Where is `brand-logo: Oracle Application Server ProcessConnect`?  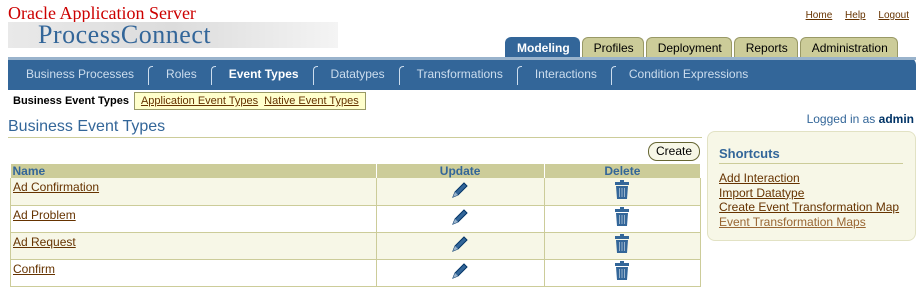 brand-logo: Oracle Application Server ProcessConnect is located at coordinates (178, 26).